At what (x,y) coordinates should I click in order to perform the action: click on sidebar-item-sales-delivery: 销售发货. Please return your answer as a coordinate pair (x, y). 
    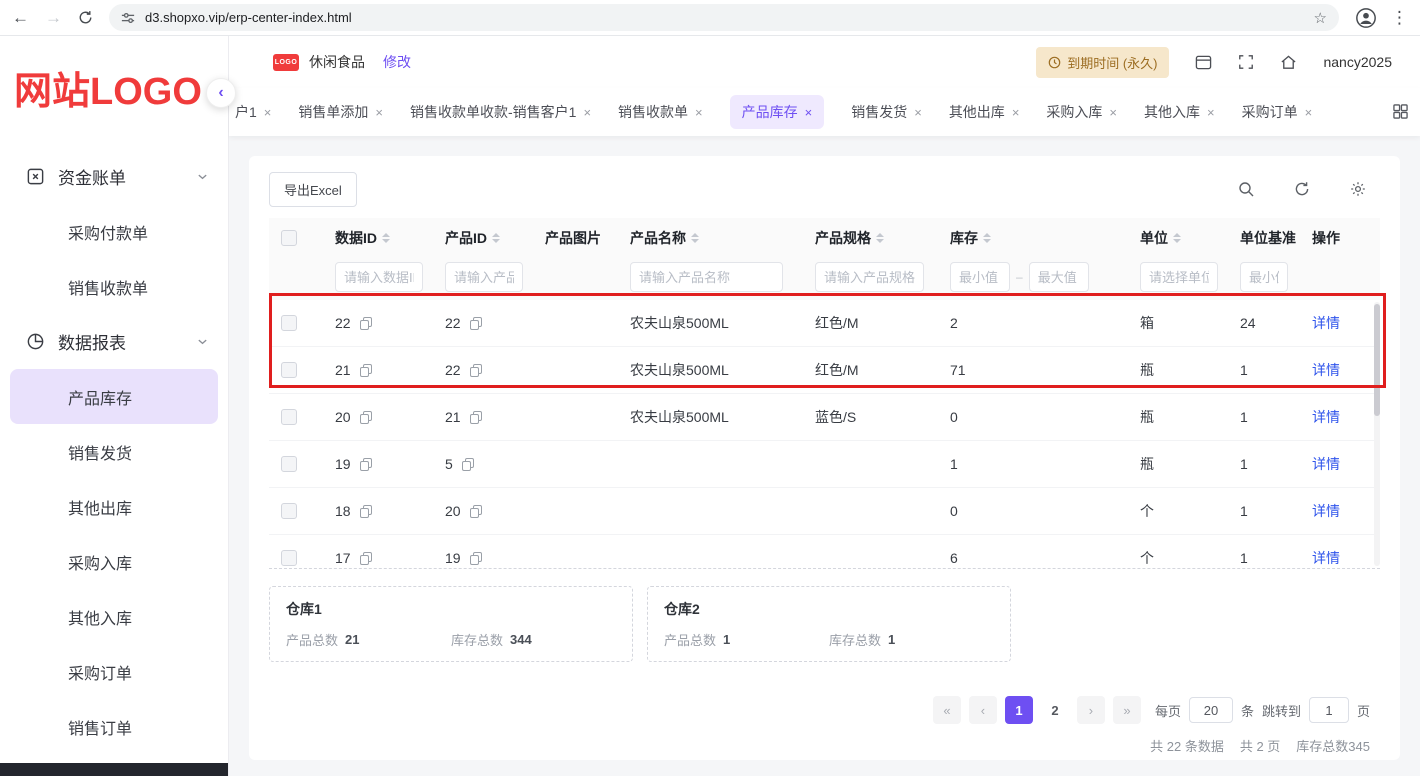
    Looking at the image, I should click on (114, 451).